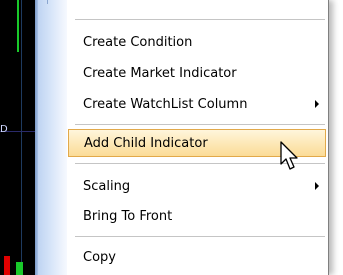  I want to click on menu-item-scaling: Scaling, so click(197, 186).